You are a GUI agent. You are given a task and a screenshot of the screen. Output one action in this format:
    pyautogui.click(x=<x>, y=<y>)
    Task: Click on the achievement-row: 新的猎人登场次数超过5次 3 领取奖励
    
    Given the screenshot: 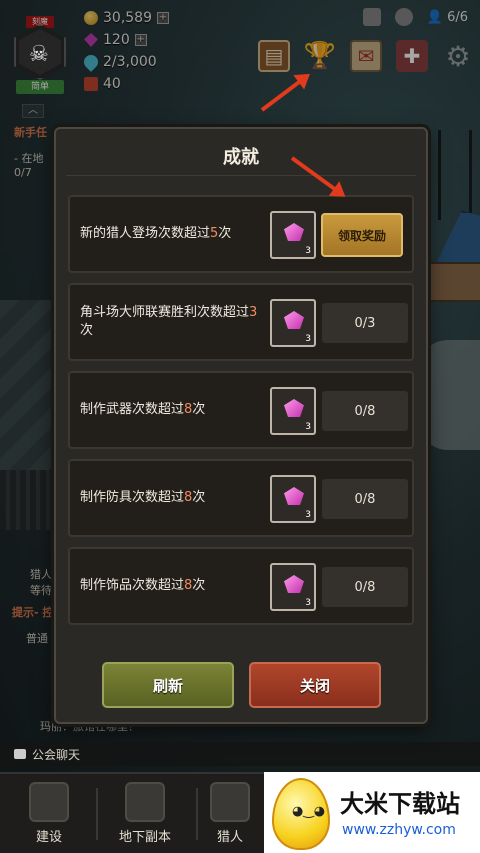 What is the action you would take?
    pyautogui.click(x=241, y=234)
    